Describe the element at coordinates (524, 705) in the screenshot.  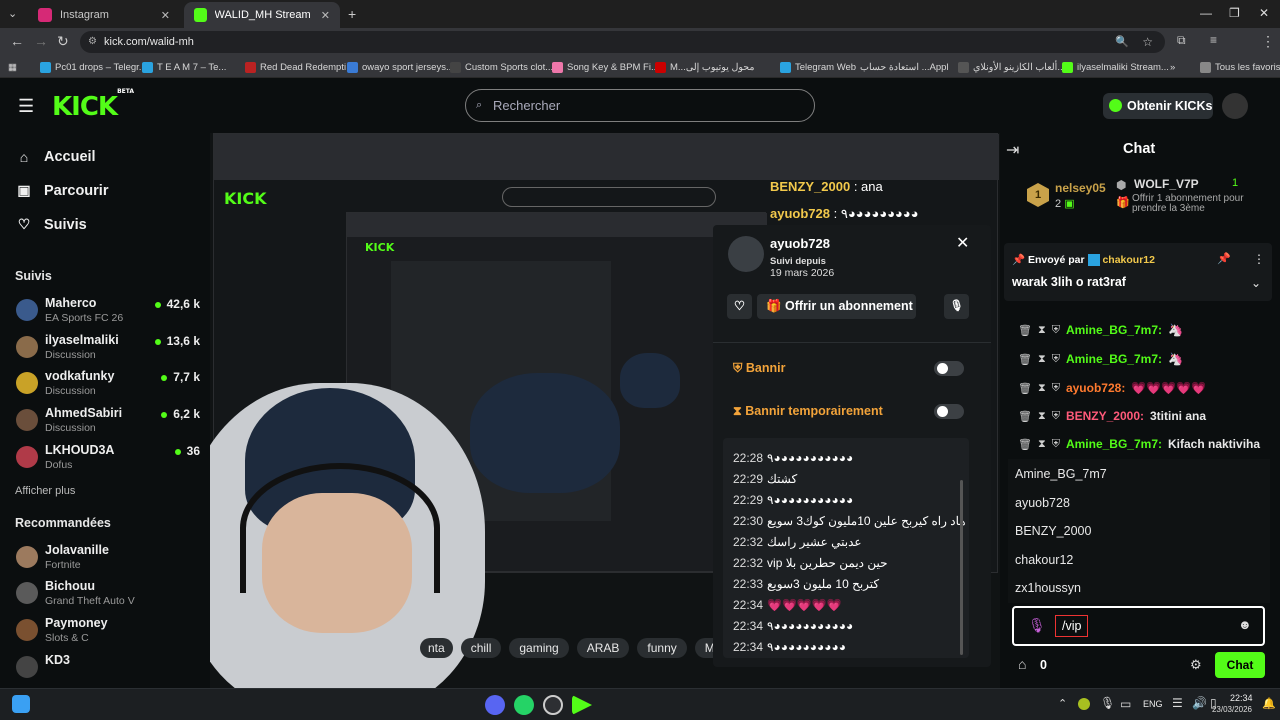
I see `whatsapp-icon` at that location.